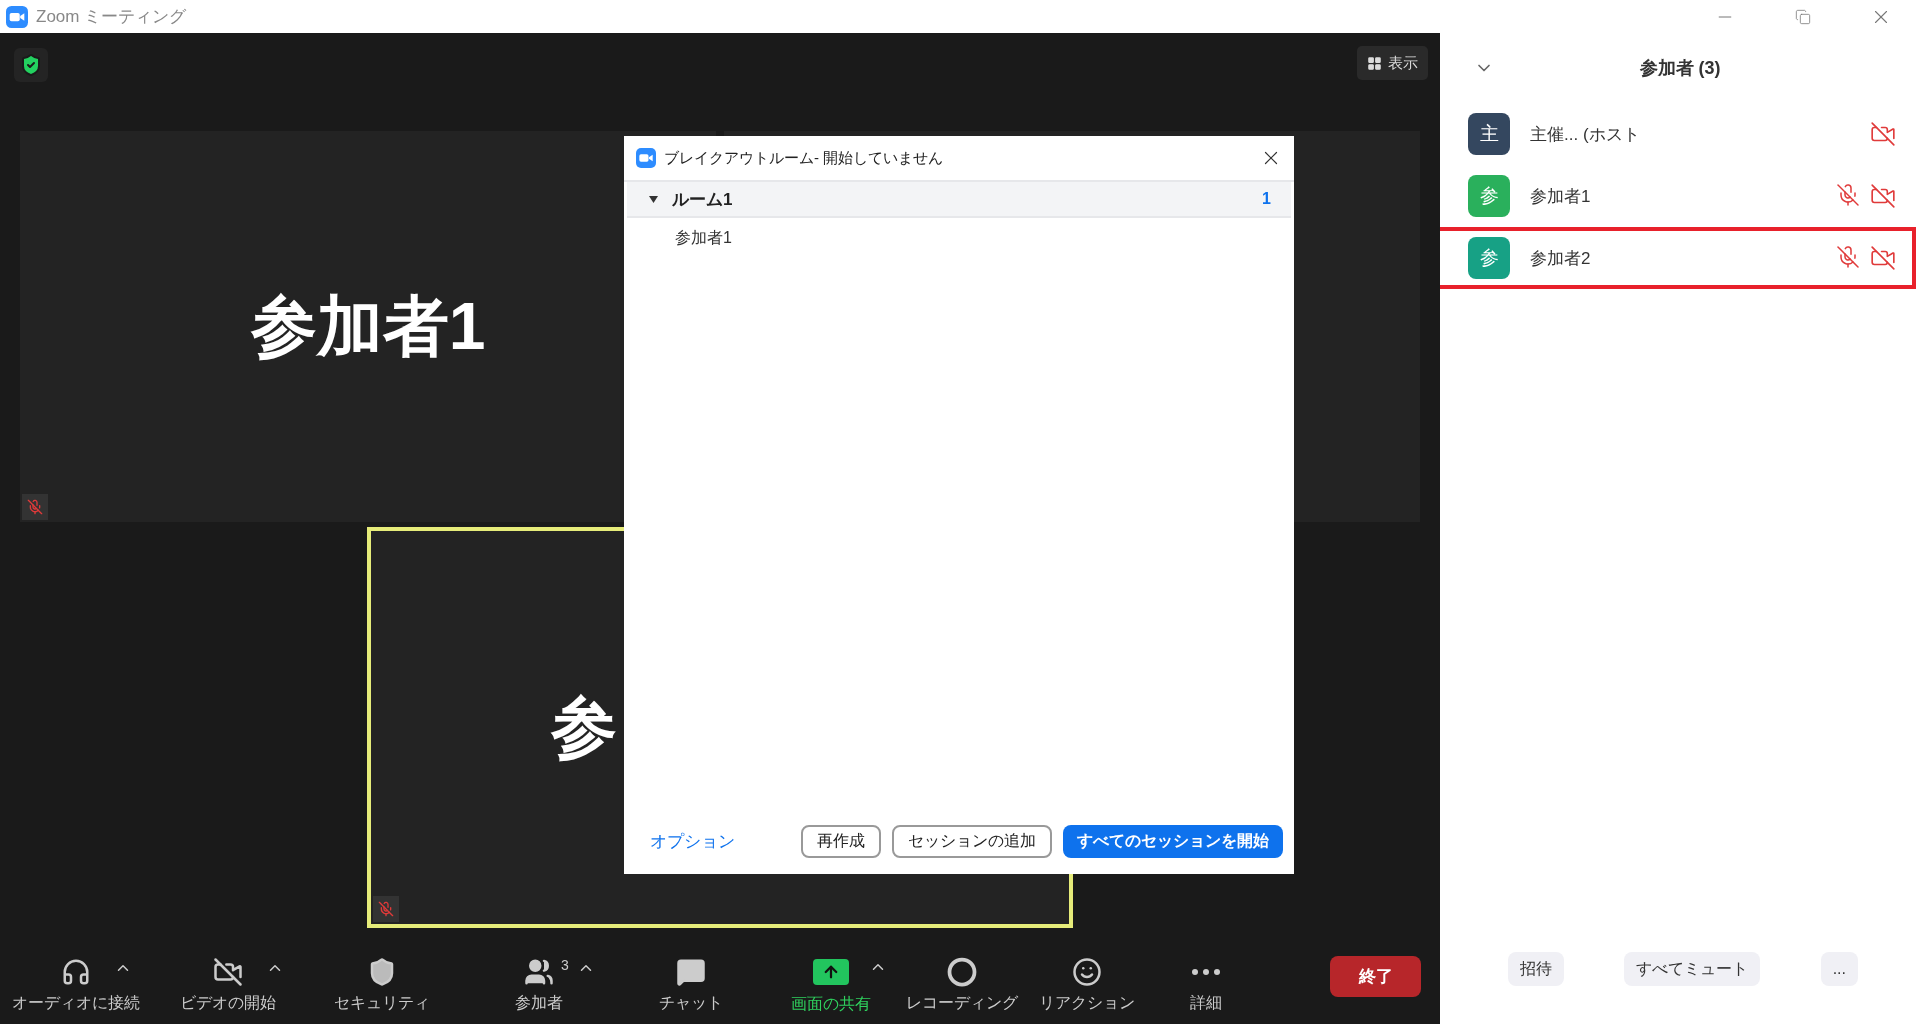 This screenshot has width=1916, height=1024. I want to click on chat-icon, so click(691, 972).